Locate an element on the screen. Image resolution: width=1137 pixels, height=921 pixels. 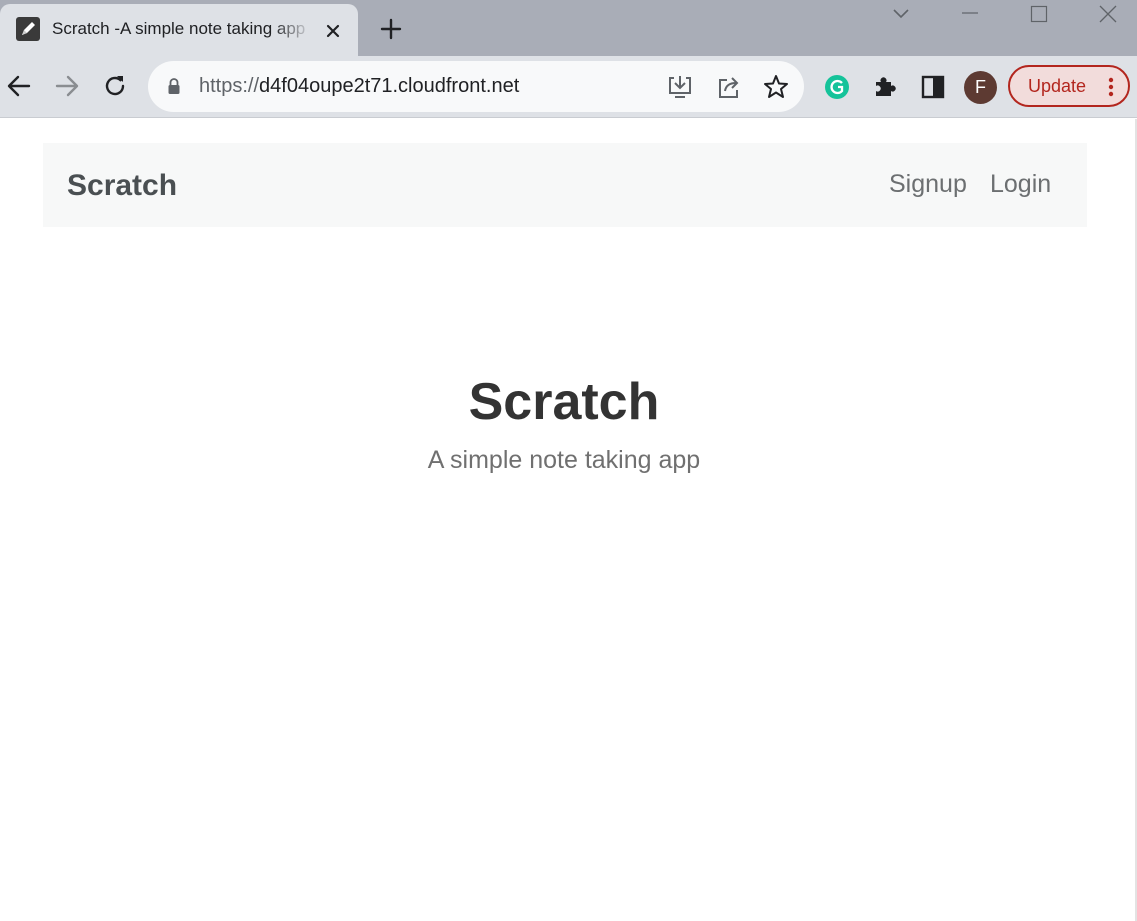
update-label: Update is located at coordinates (1057, 86).